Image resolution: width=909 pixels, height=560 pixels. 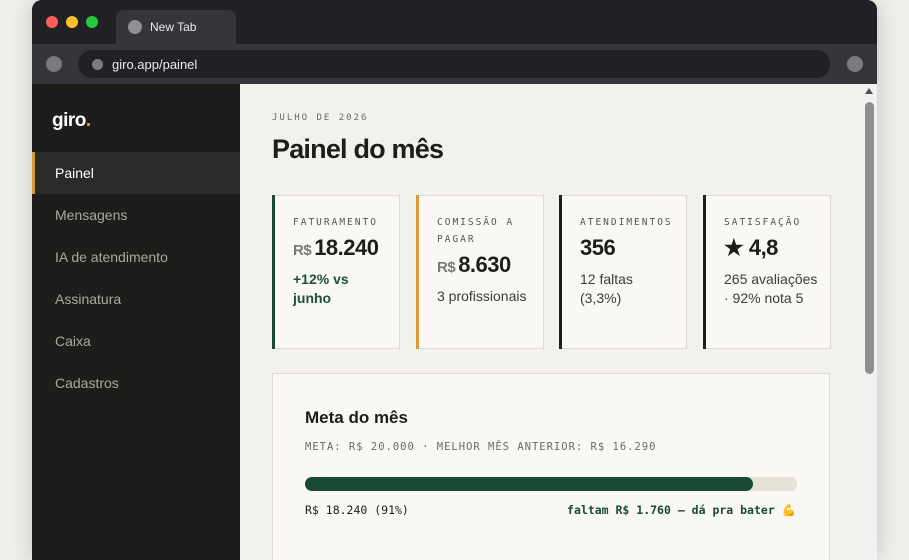 I want to click on card-sub: 3 profissionais, so click(x=482, y=296).